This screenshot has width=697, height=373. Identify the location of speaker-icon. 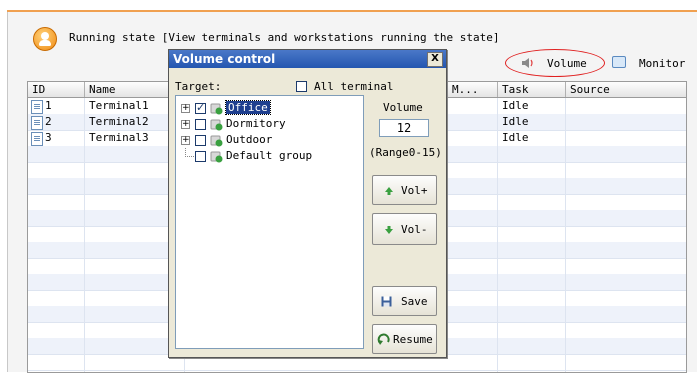
(528, 63).